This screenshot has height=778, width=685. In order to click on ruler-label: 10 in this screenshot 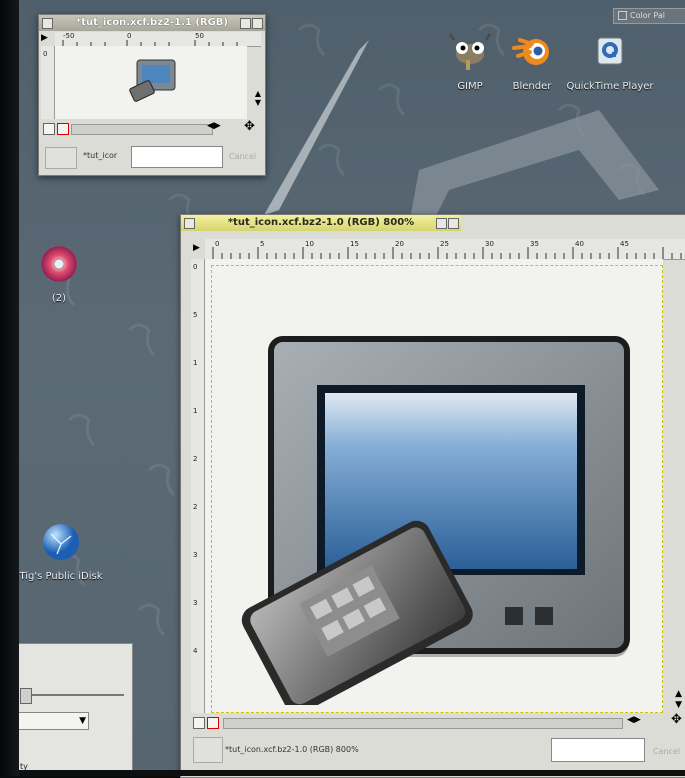, I will do `click(309, 244)`.